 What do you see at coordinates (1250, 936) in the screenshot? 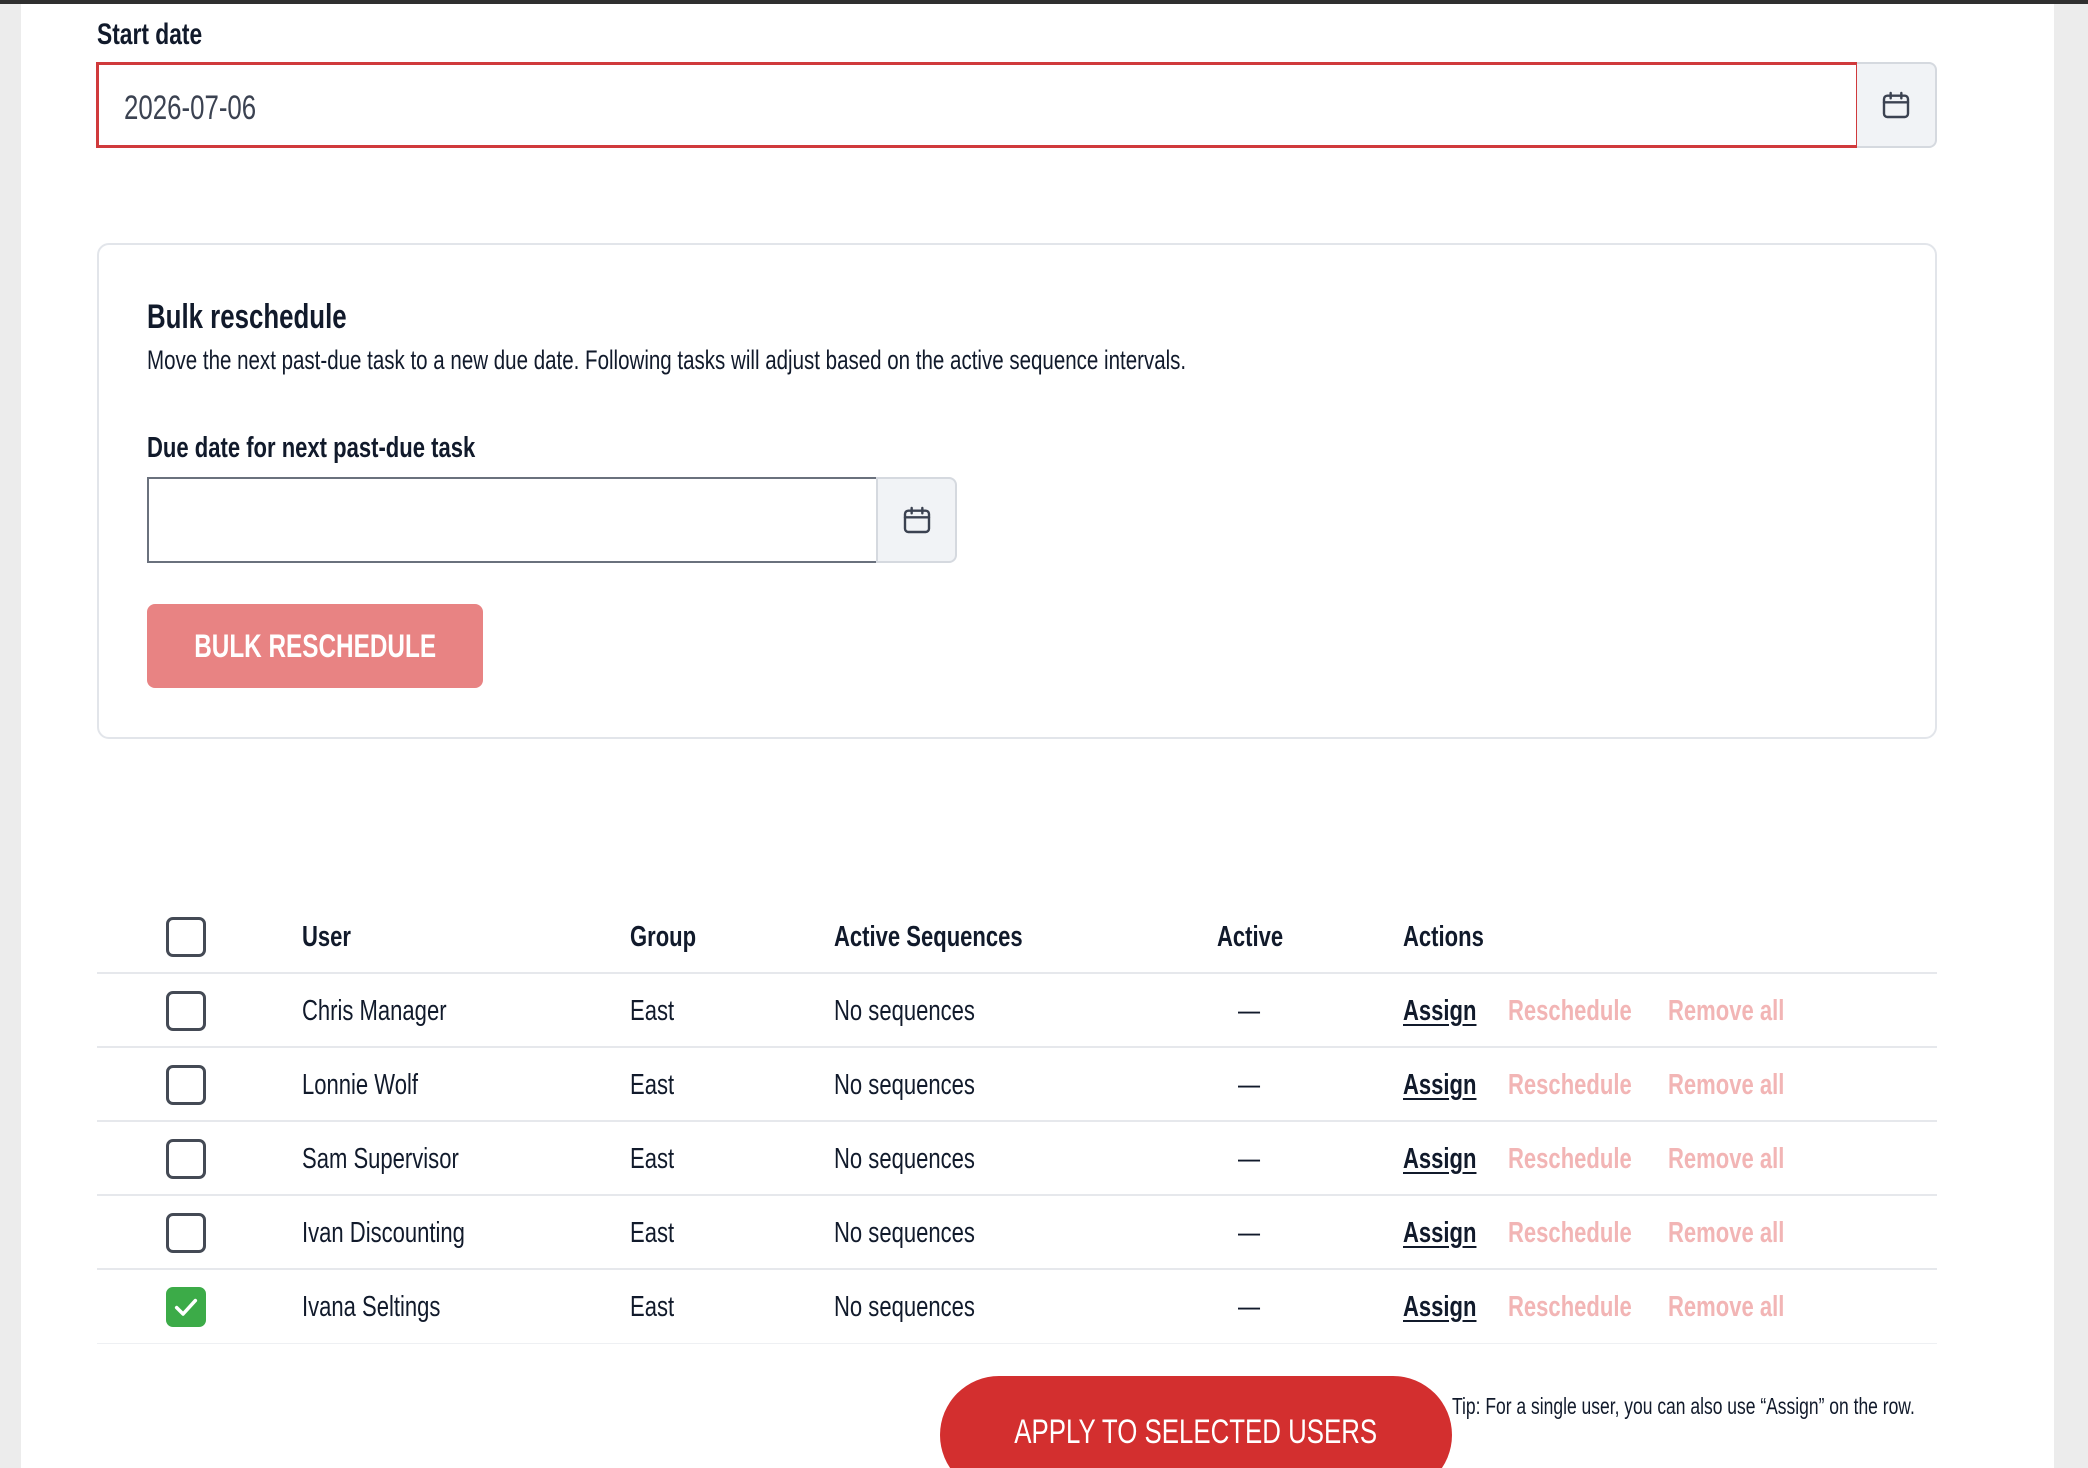
I see `header-active: Active` at bounding box center [1250, 936].